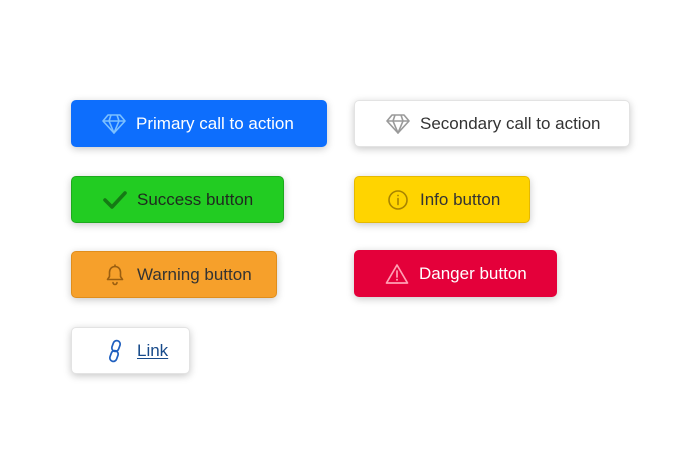  I want to click on primary-button-label: Primary call to action, so click(215, 123).